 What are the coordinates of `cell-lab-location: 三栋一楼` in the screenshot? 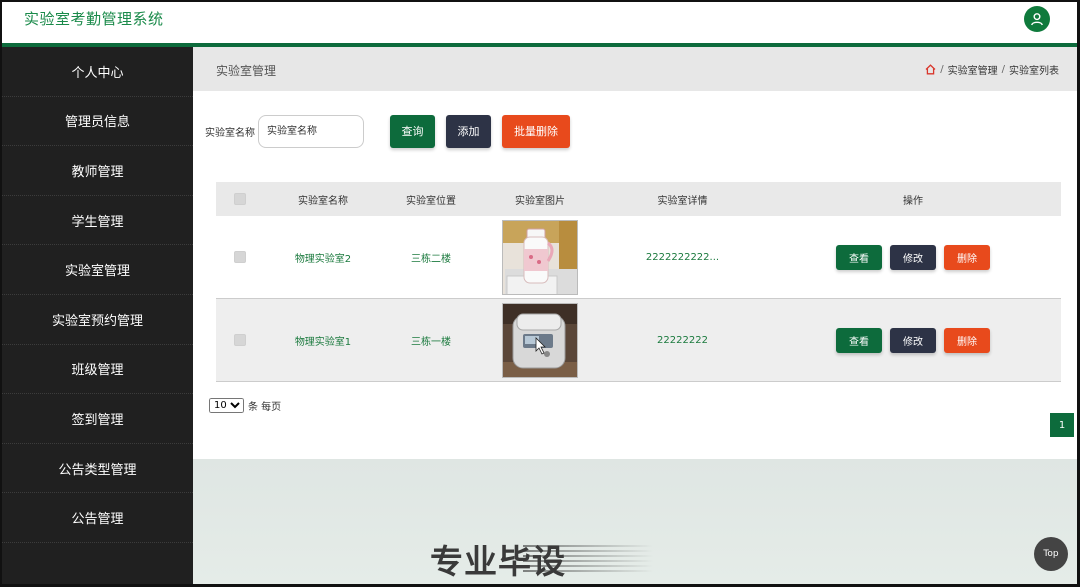 It's located at (431, 342).